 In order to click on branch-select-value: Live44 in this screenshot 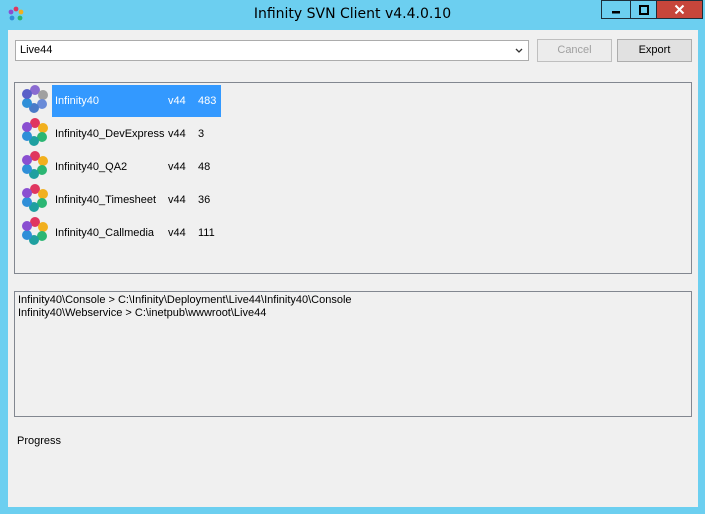, I will do `click(36, 50)`.